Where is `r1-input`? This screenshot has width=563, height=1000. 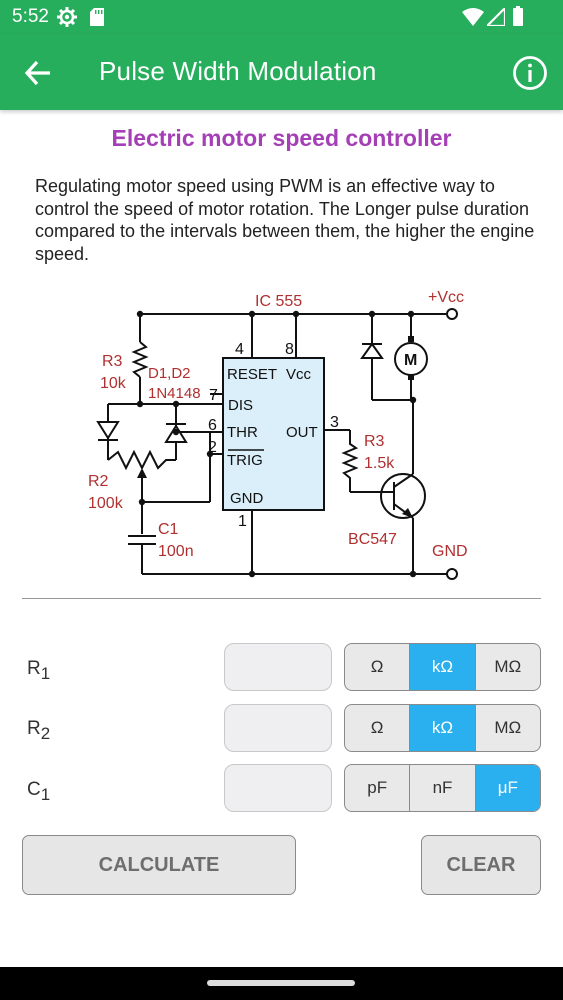
r1-input is located at coordinates (278, 667).